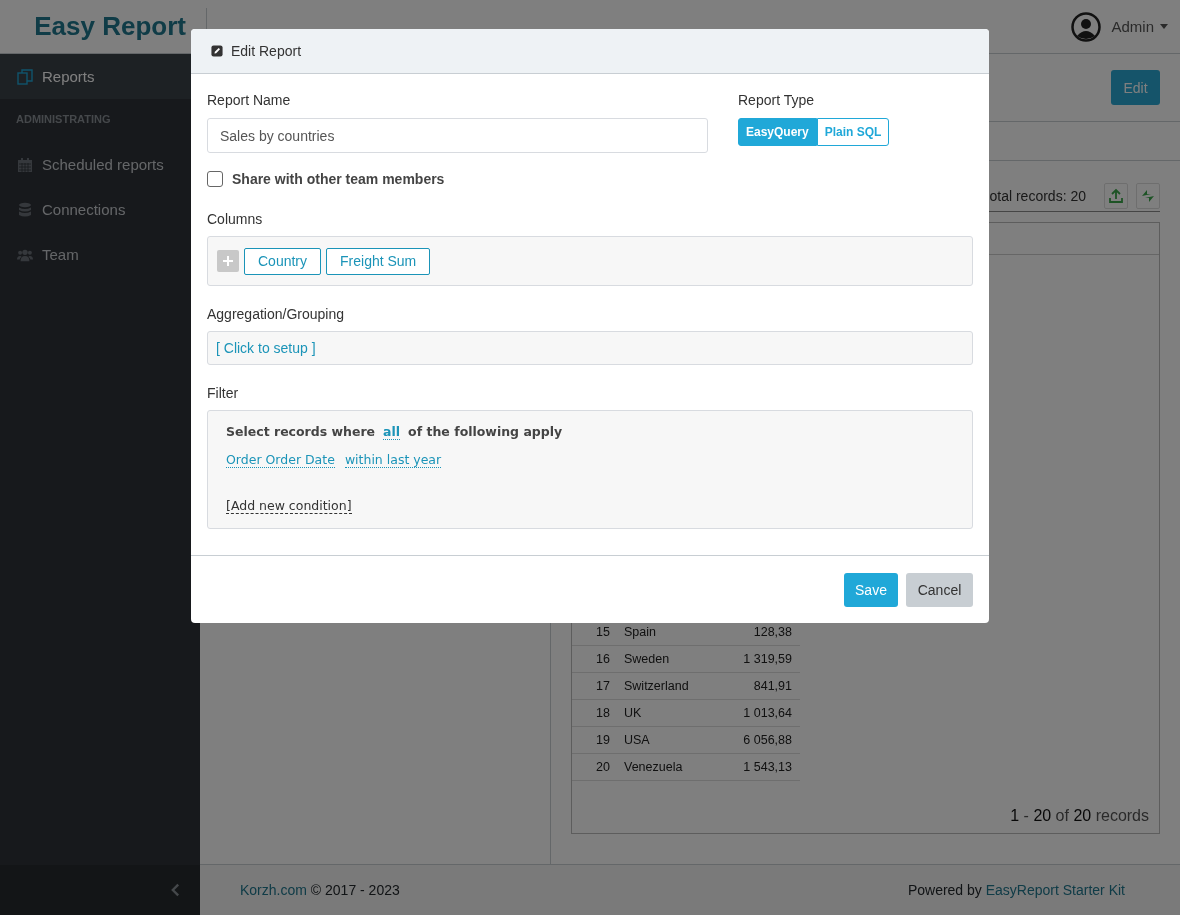 This screenshot has height=915, width=1180. I want to click on column-chip: Freight Sum, so click(378, 261).